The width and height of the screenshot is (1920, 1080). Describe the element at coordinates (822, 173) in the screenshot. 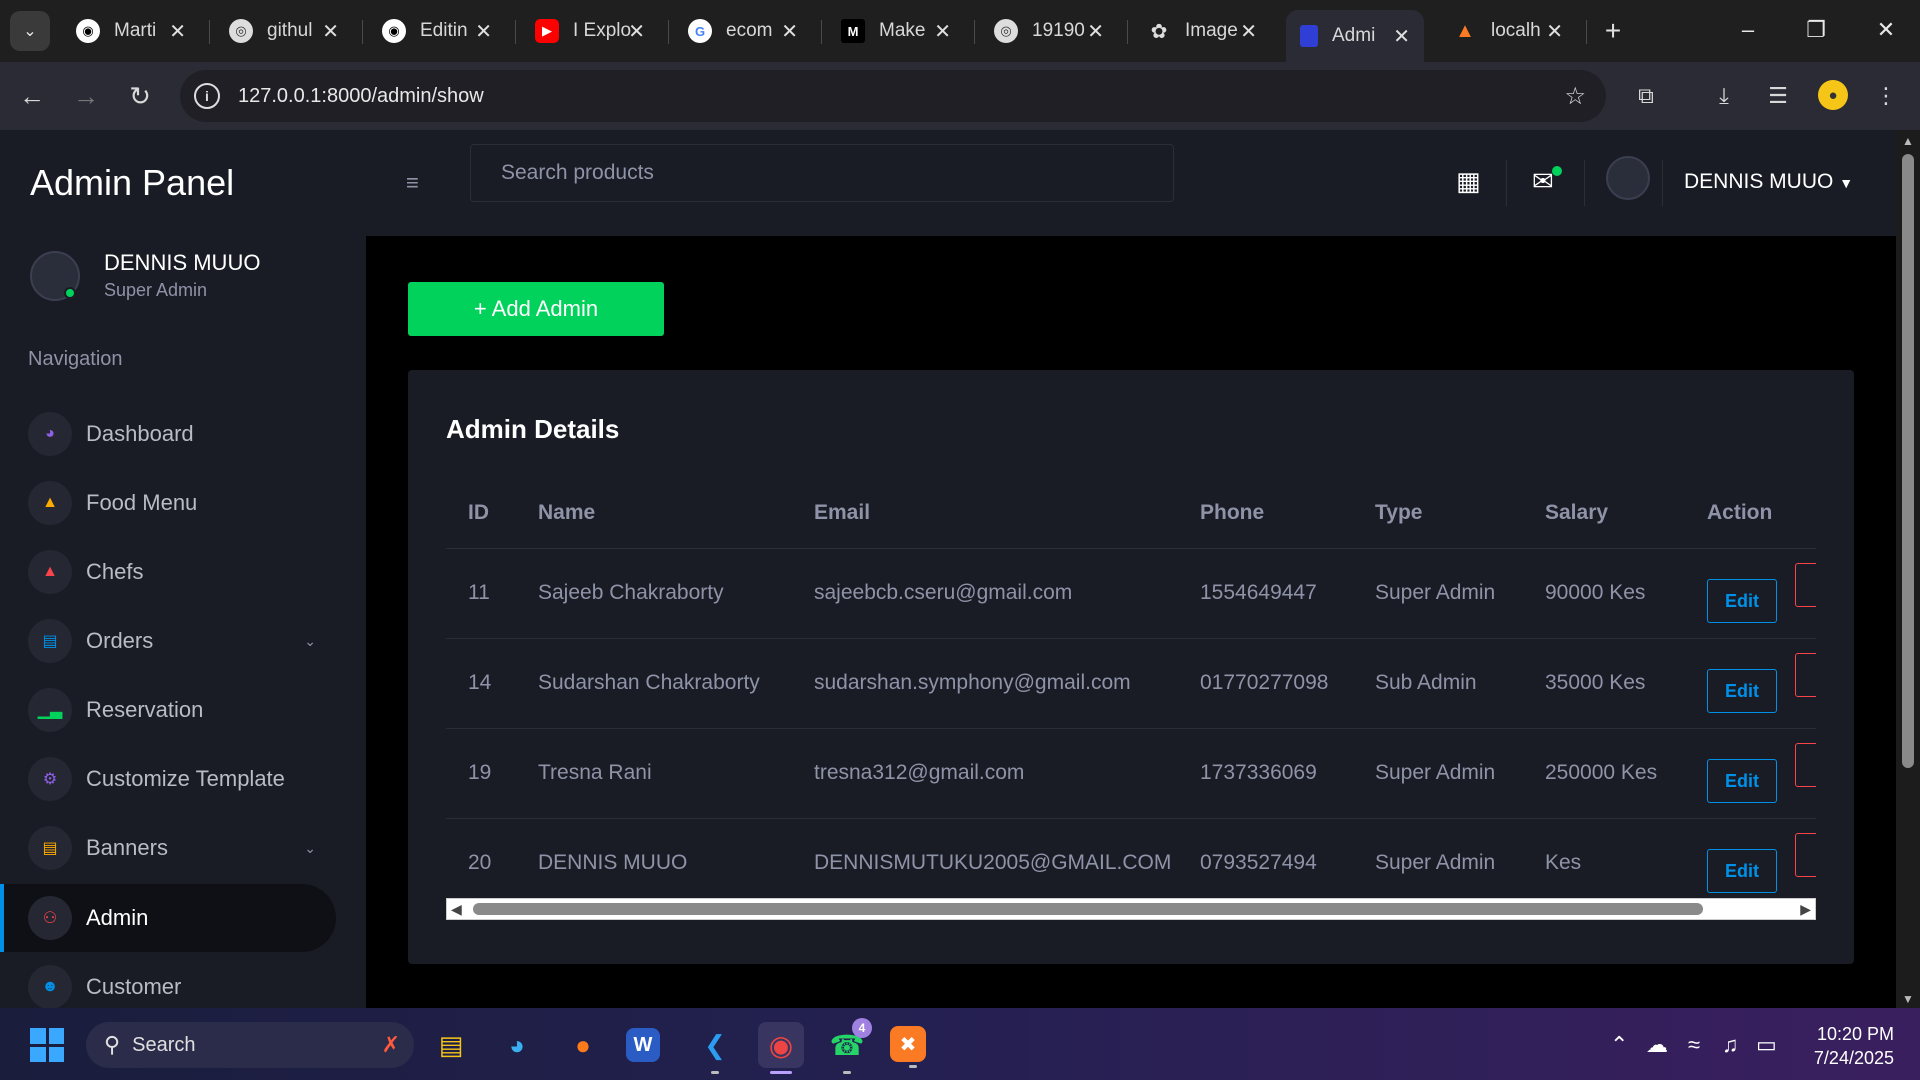

I see `search-input` at that location.